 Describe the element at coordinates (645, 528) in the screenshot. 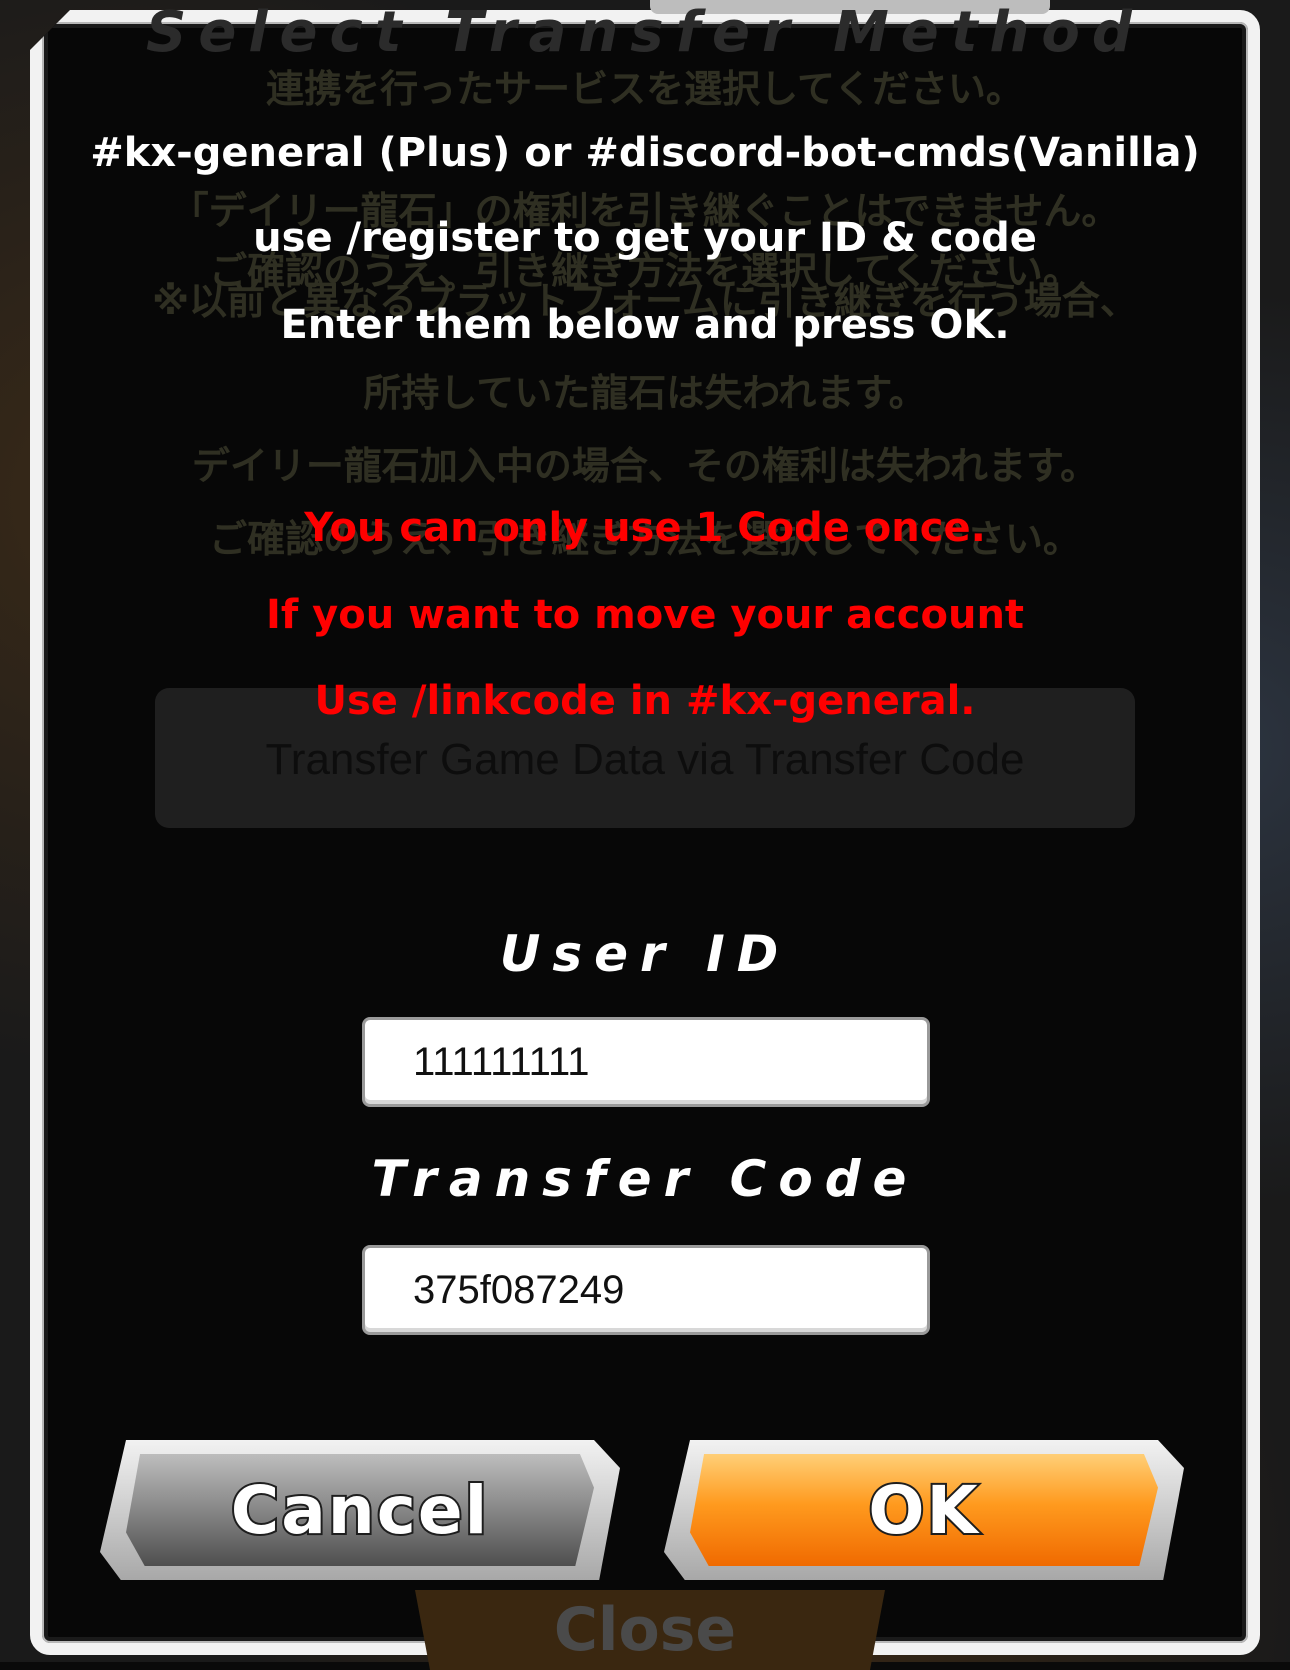

I see `warning-line-1: You can only use 1 Code once.` at that location.